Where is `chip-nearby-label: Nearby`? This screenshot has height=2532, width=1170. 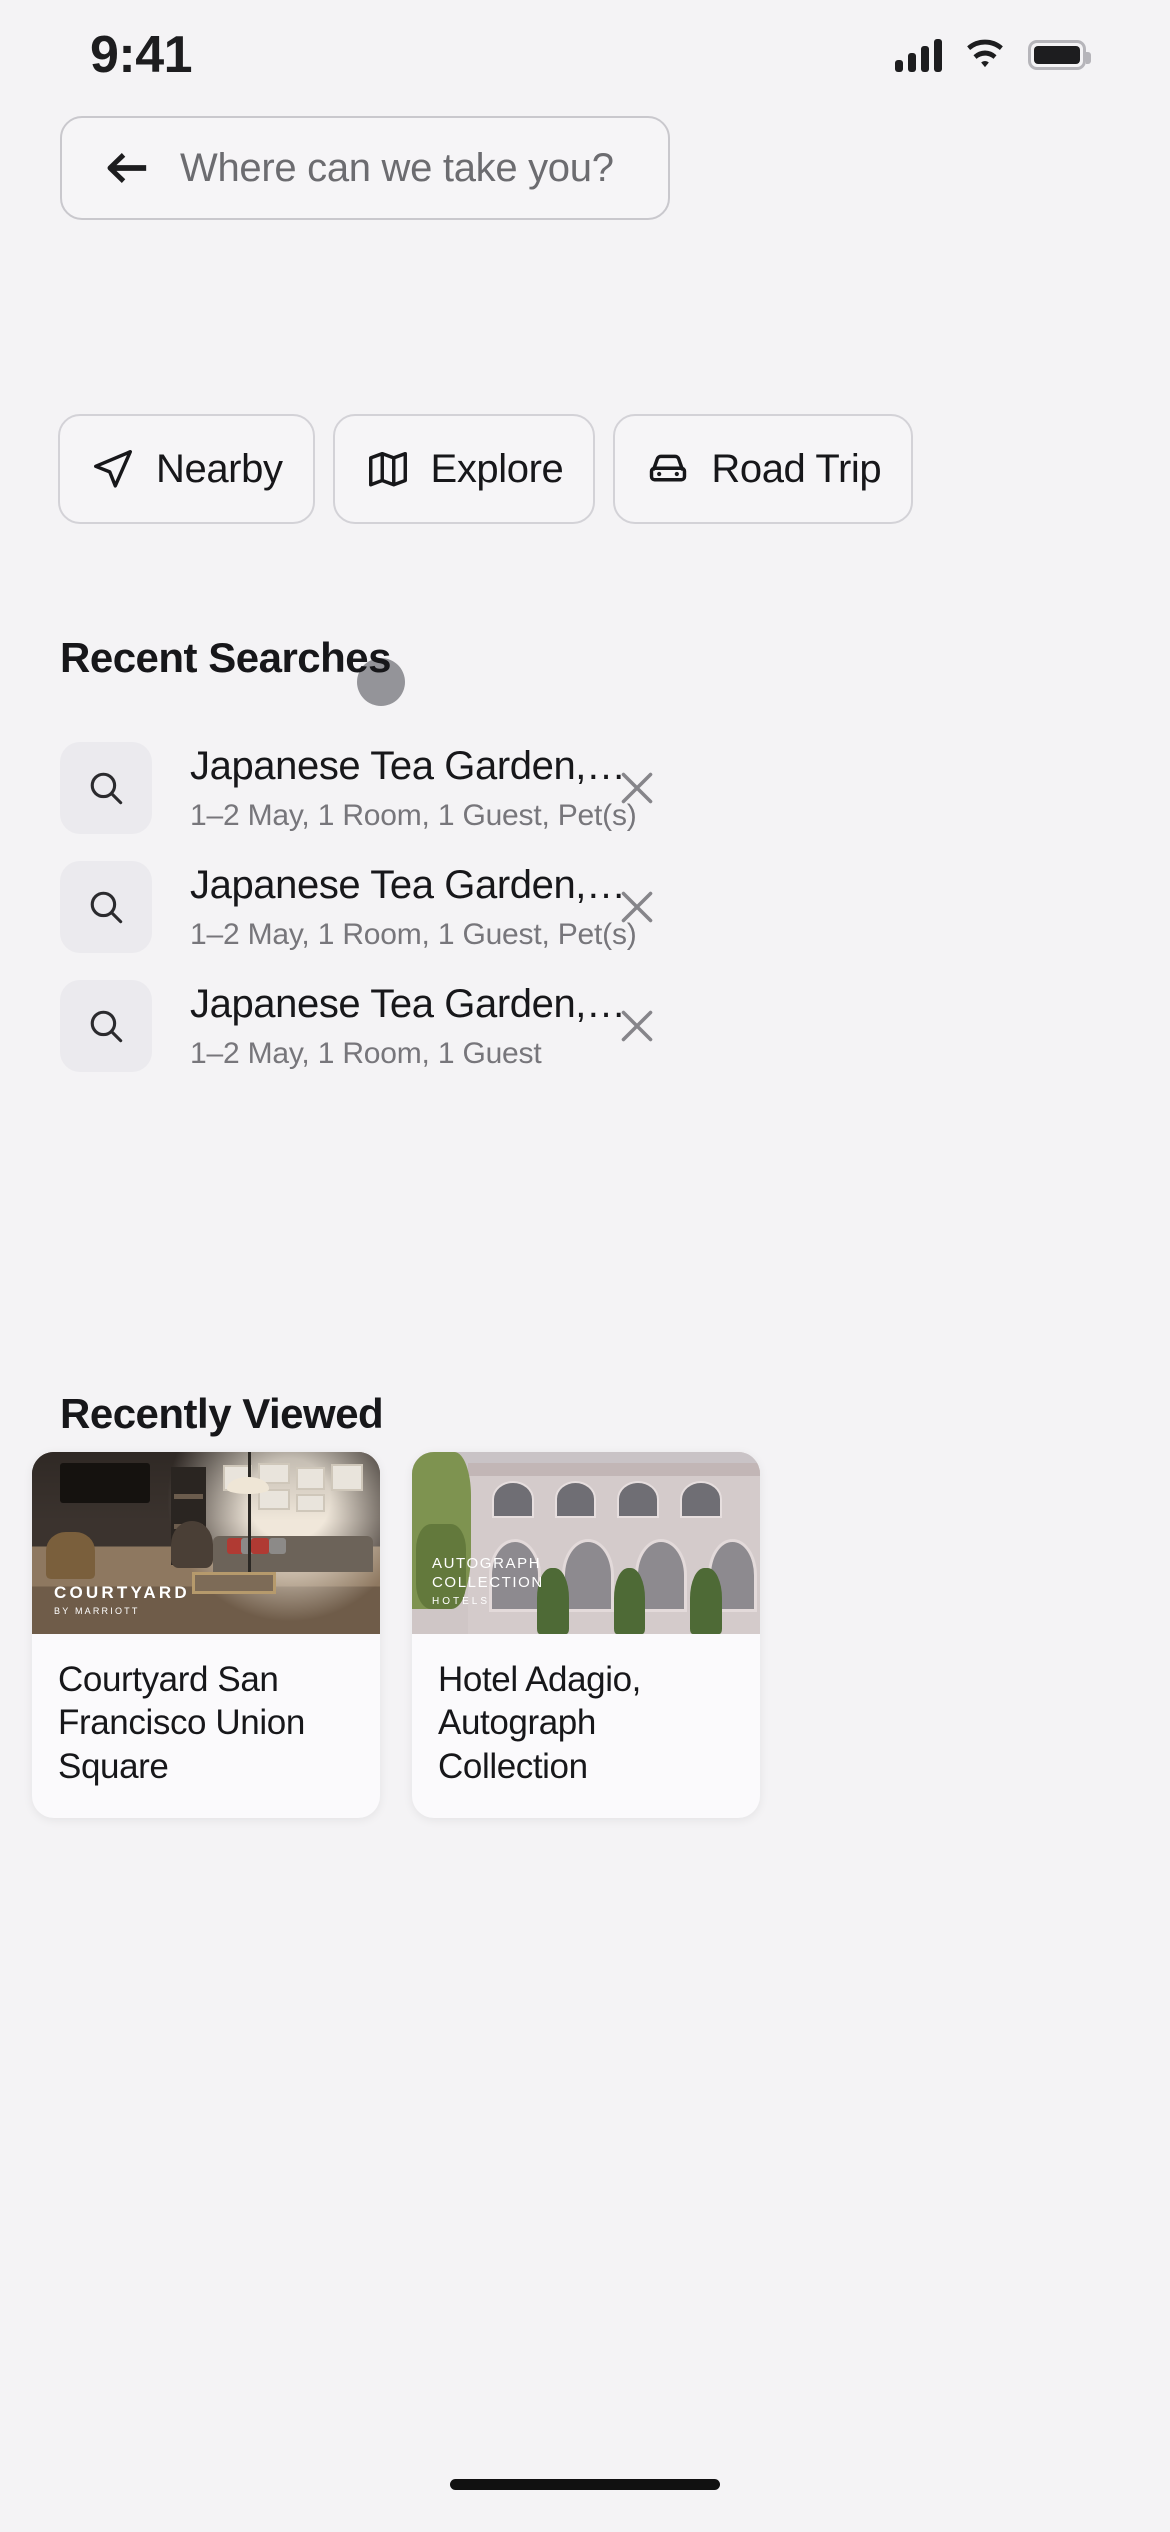 chip-nearby-label: Nearby is located at coordinates (219, 468).